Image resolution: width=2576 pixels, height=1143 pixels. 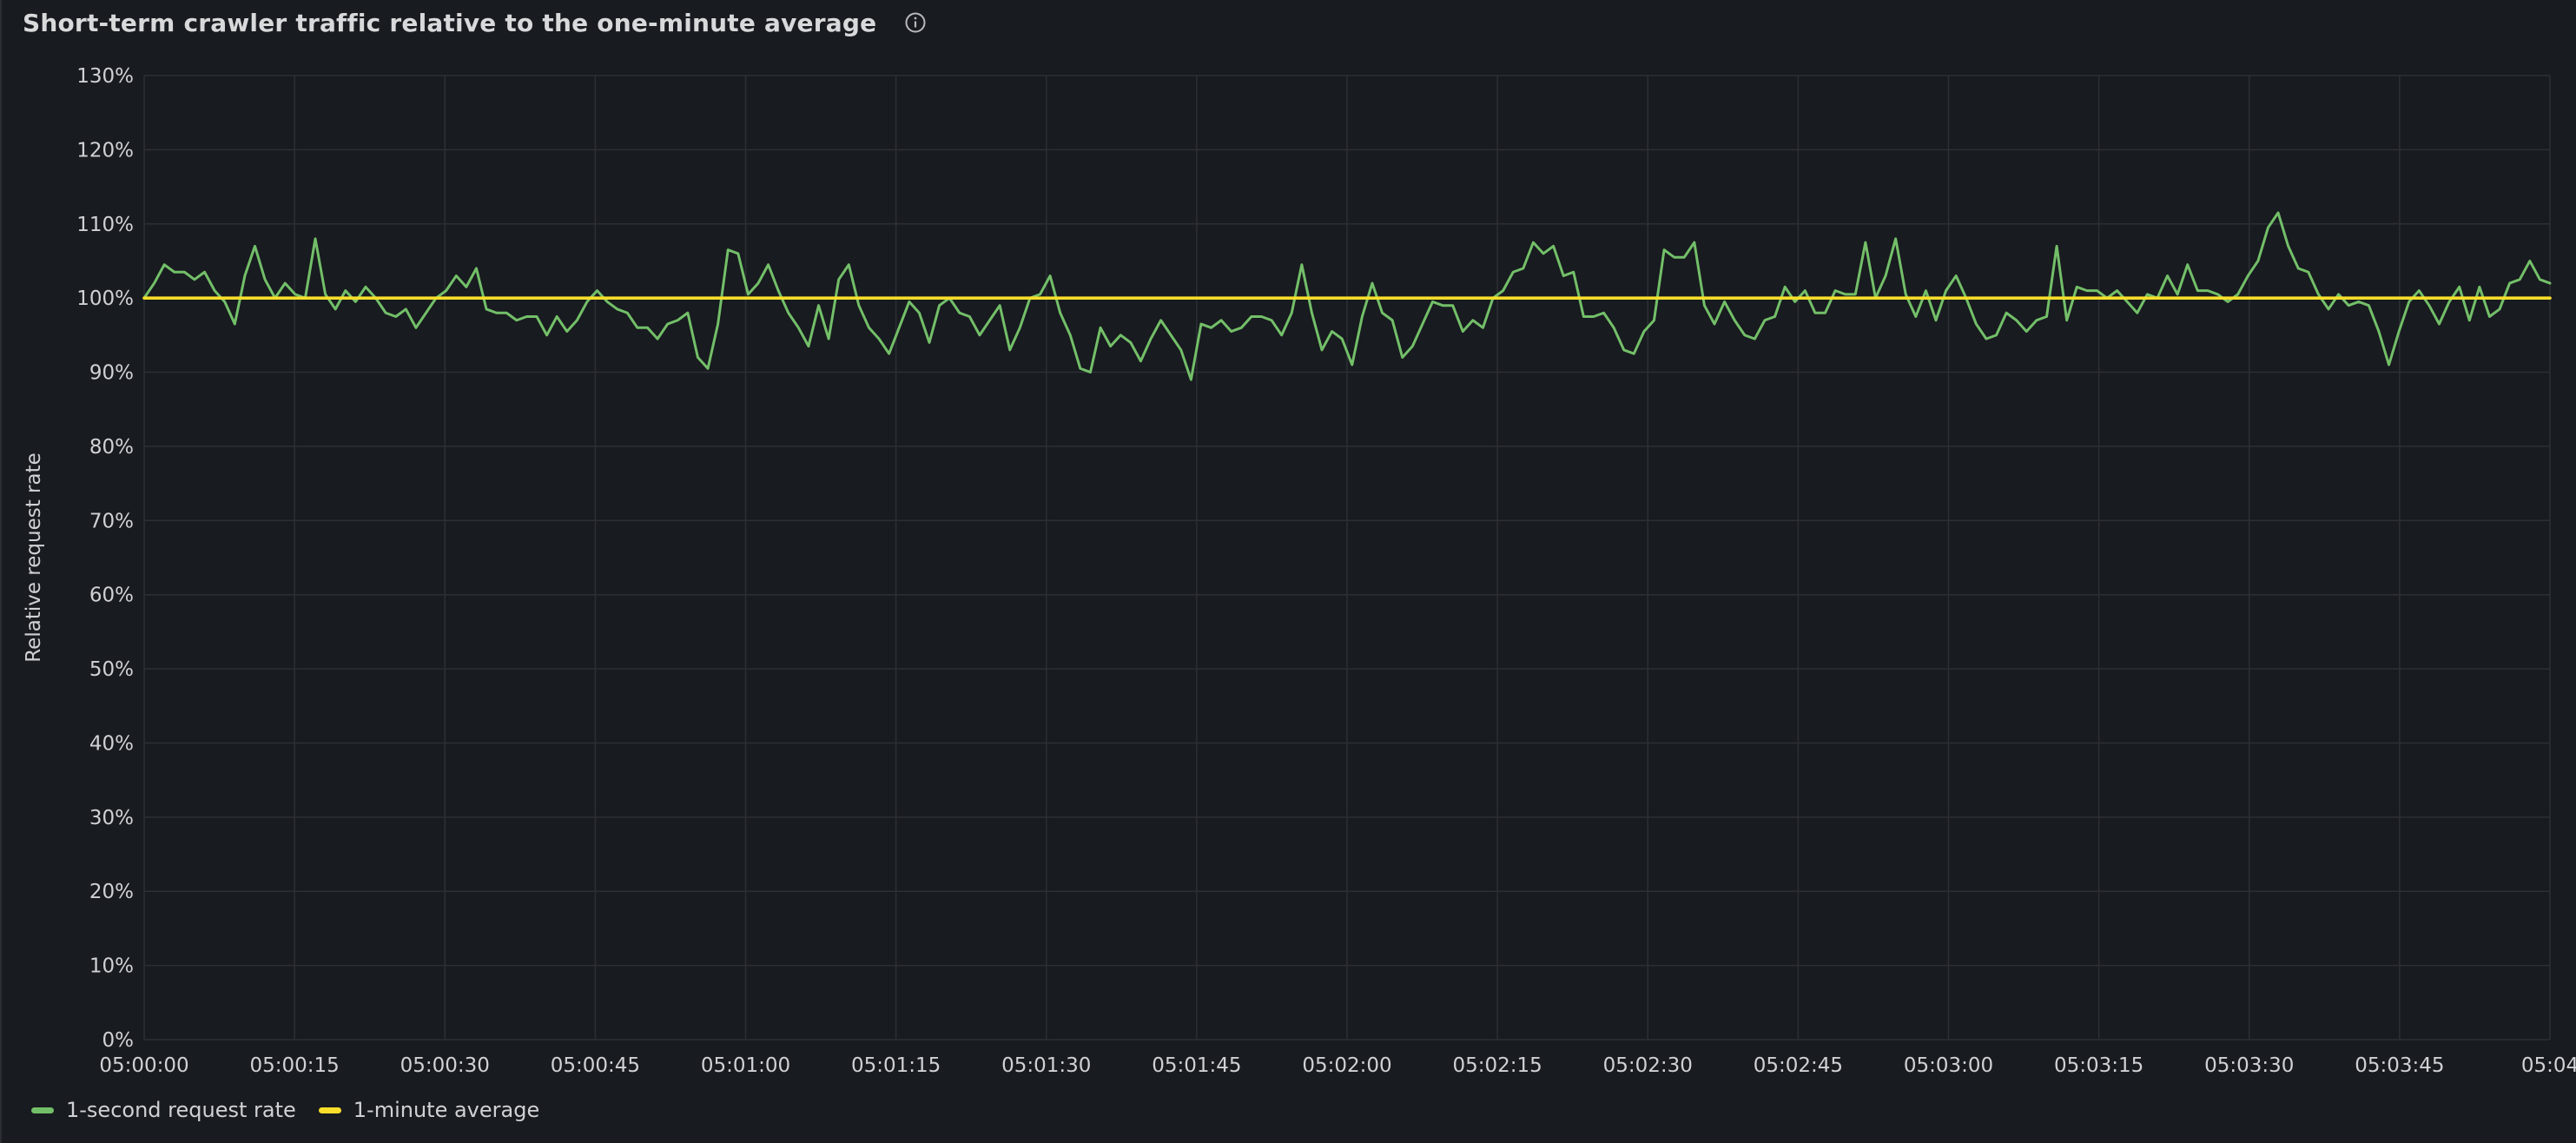 I want to click on x-tick-label: 05:01:00, so click(x=746, y=1065).